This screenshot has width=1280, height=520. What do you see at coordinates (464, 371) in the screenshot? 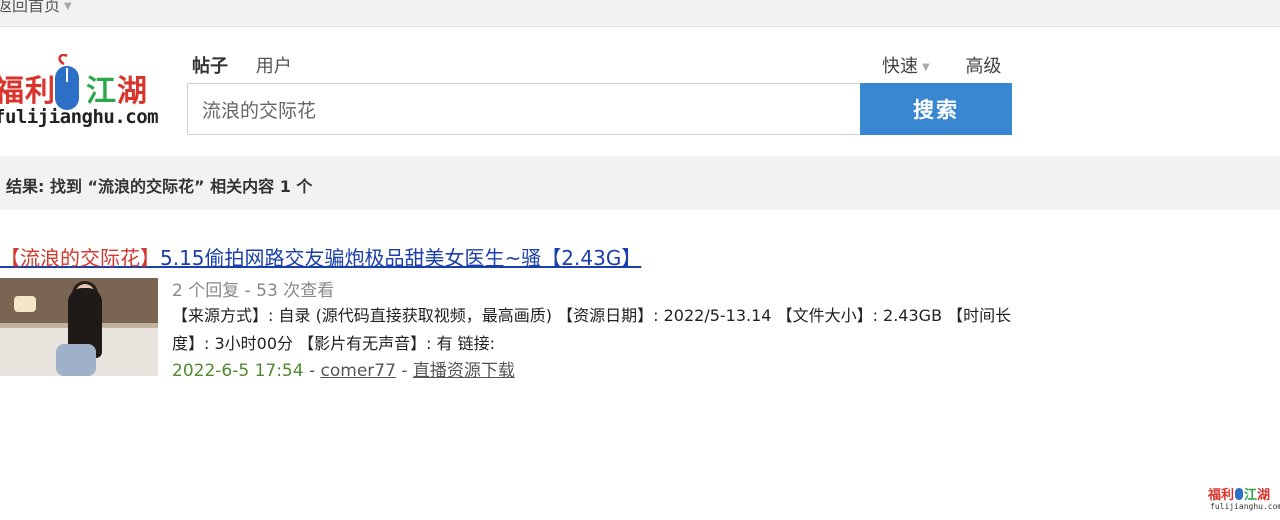
I see `result-forum-link: 直播资源下载` at bounding box center [464, 371].